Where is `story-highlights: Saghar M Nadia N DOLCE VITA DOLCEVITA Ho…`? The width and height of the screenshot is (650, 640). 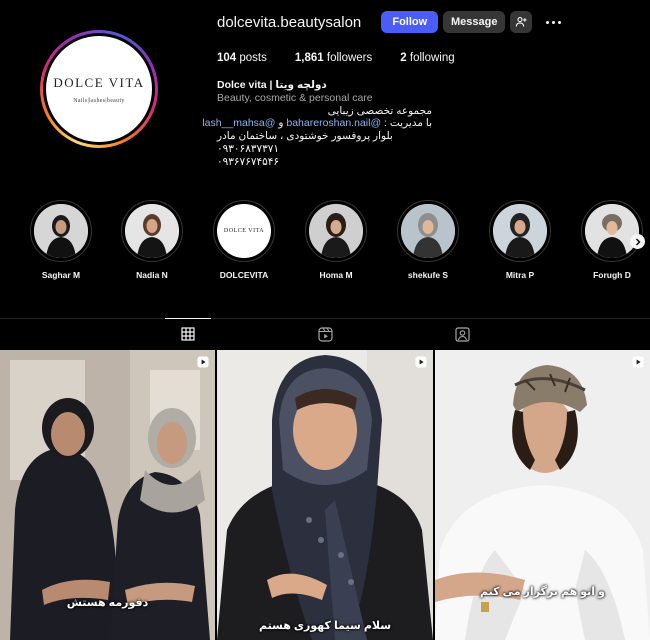
story-highlights: Saghar M Nadia N DOLCE VITA DOLCEVITA Ho… is located at coordinates (325, 245).